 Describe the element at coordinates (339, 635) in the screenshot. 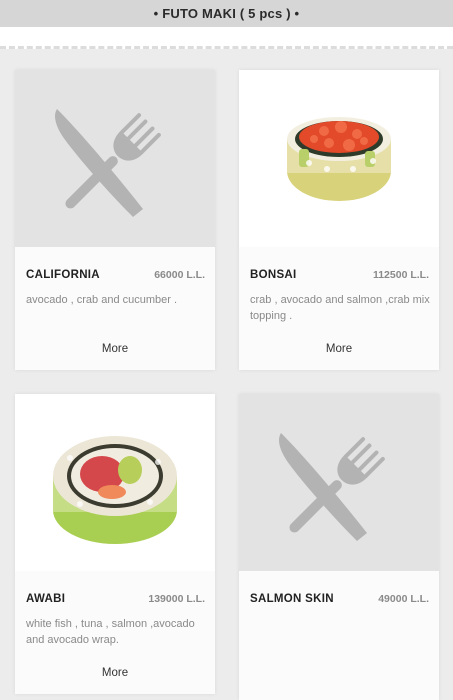

I see `menu-item-info: SALMON SKIN 49000 L.L.` at that location.